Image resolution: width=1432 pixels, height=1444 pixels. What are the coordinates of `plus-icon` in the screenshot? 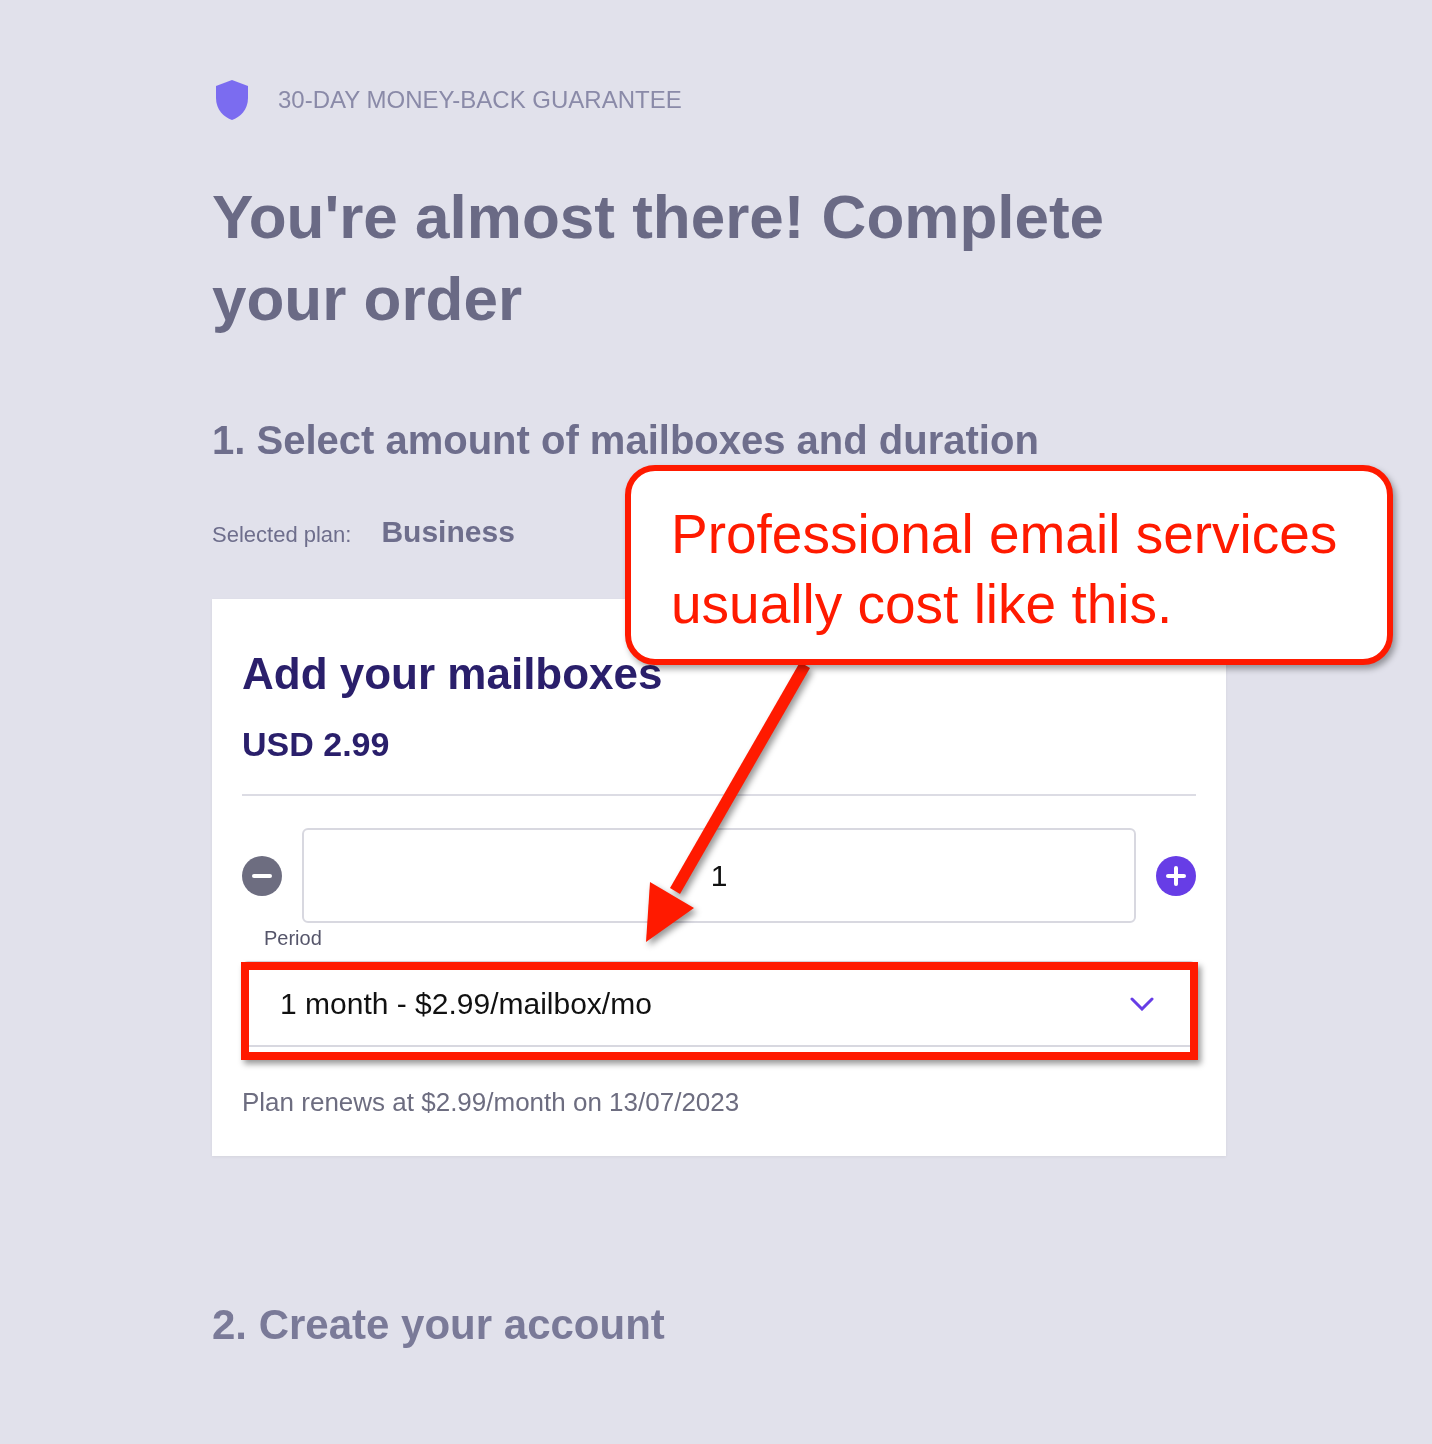 It's located at (1176, 875).